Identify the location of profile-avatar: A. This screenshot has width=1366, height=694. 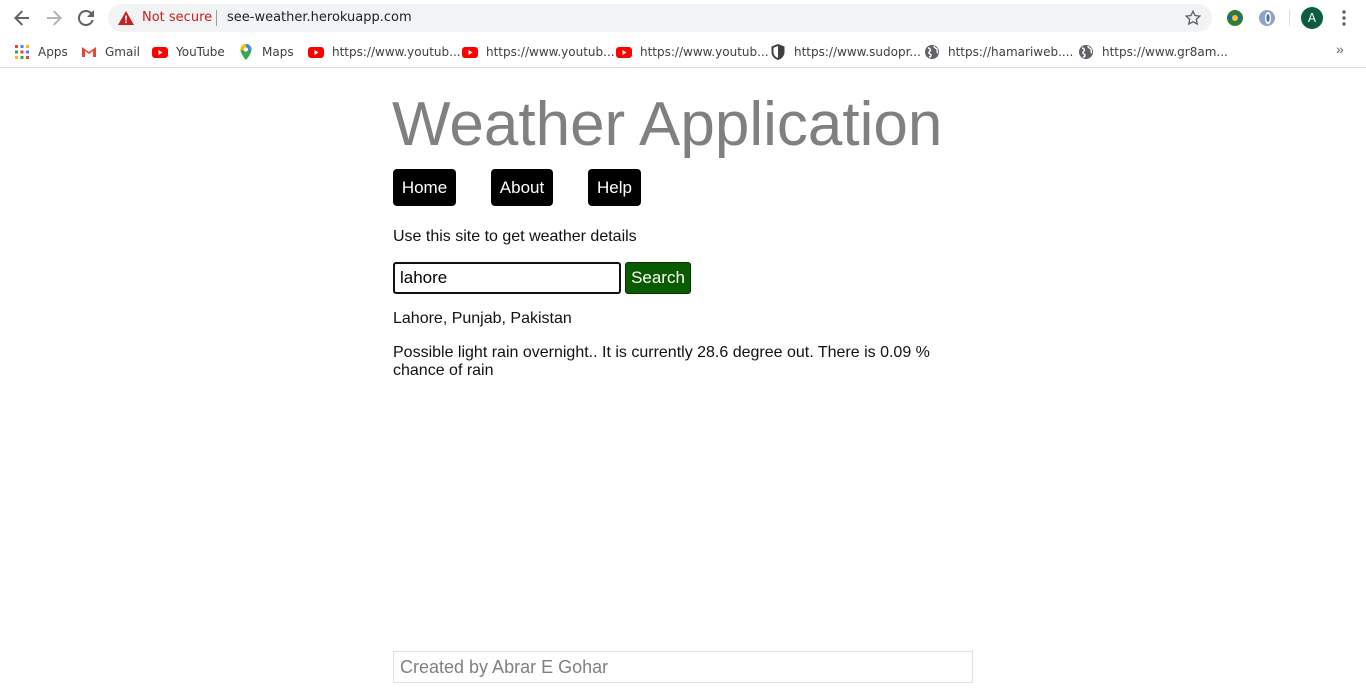
(1312, 18).